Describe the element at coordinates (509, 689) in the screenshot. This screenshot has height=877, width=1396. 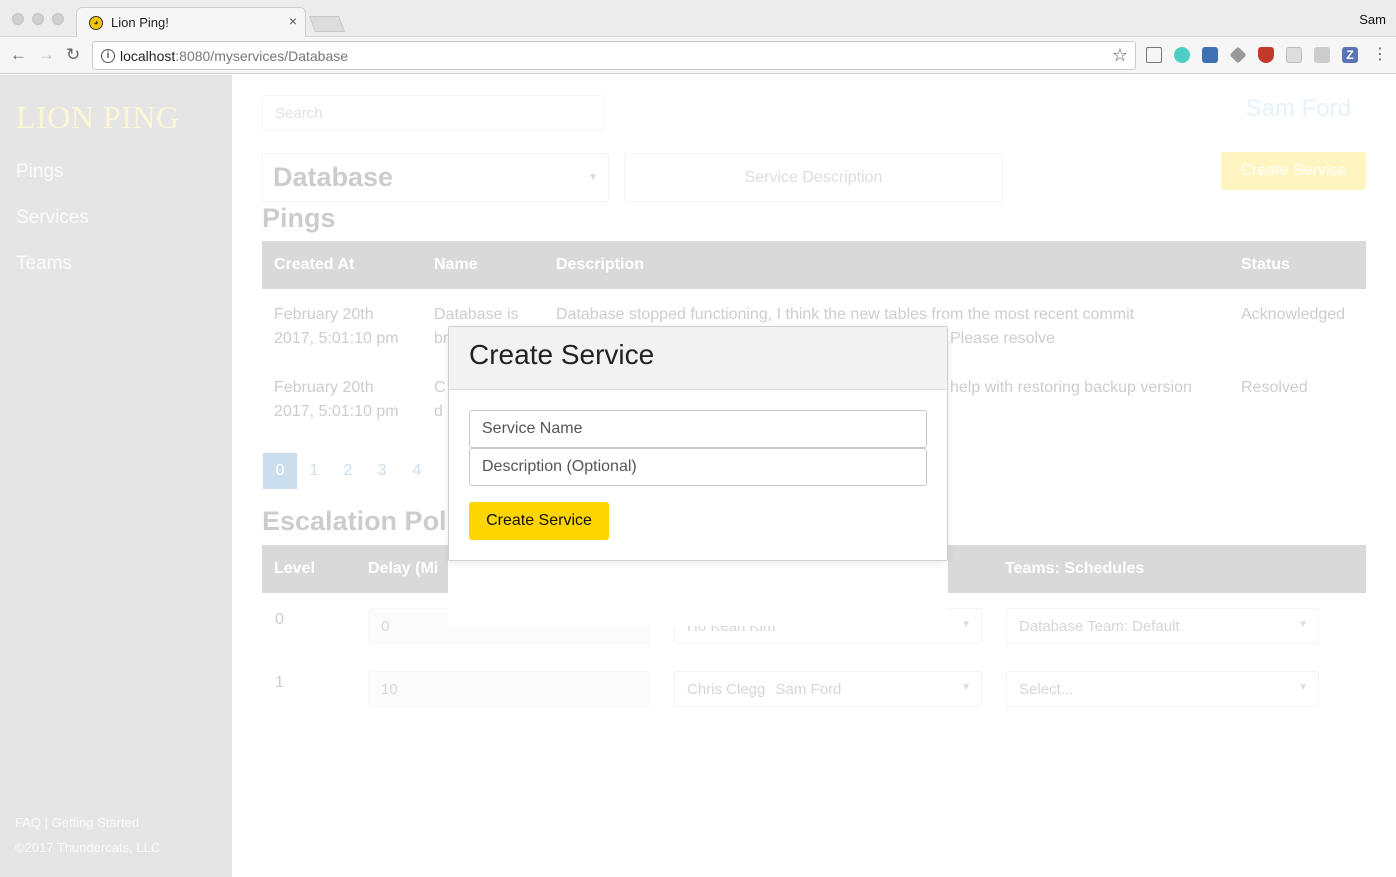
I see `delay-input: 10` at that location.